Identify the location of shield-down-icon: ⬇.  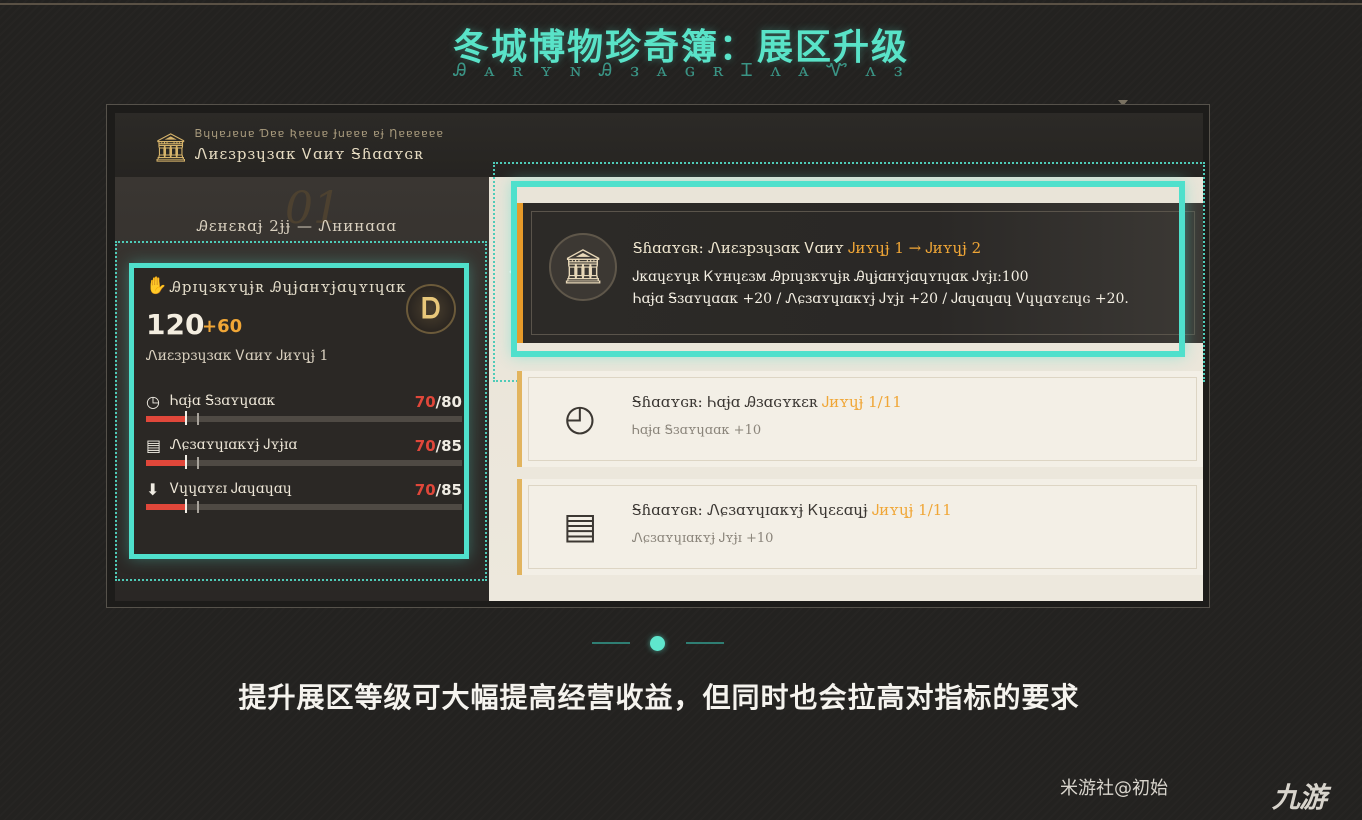
(153, 489).